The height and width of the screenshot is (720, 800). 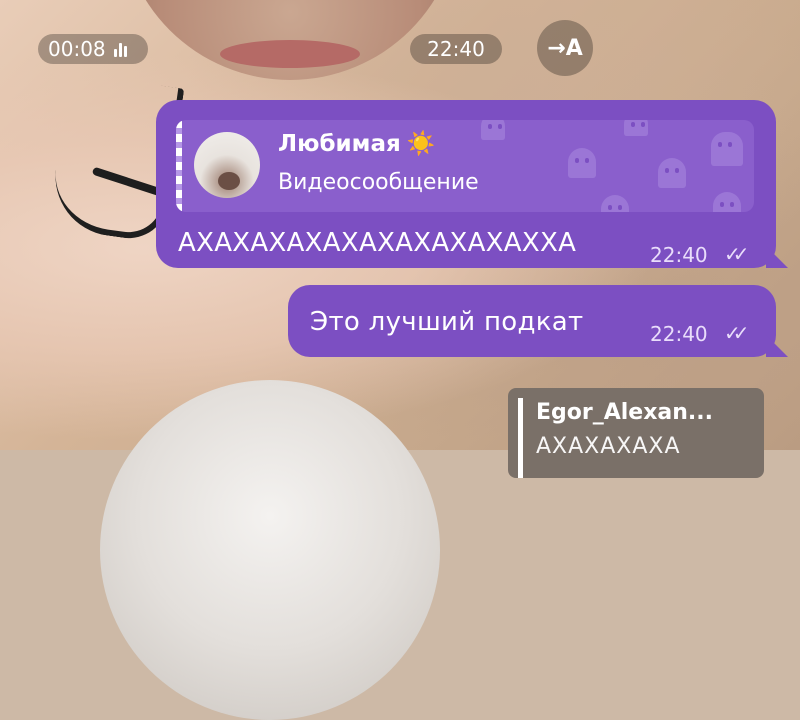 I want to click on reply-card: Egor_Alexan... АХАХАХАХА, so click(x=636, y=433).